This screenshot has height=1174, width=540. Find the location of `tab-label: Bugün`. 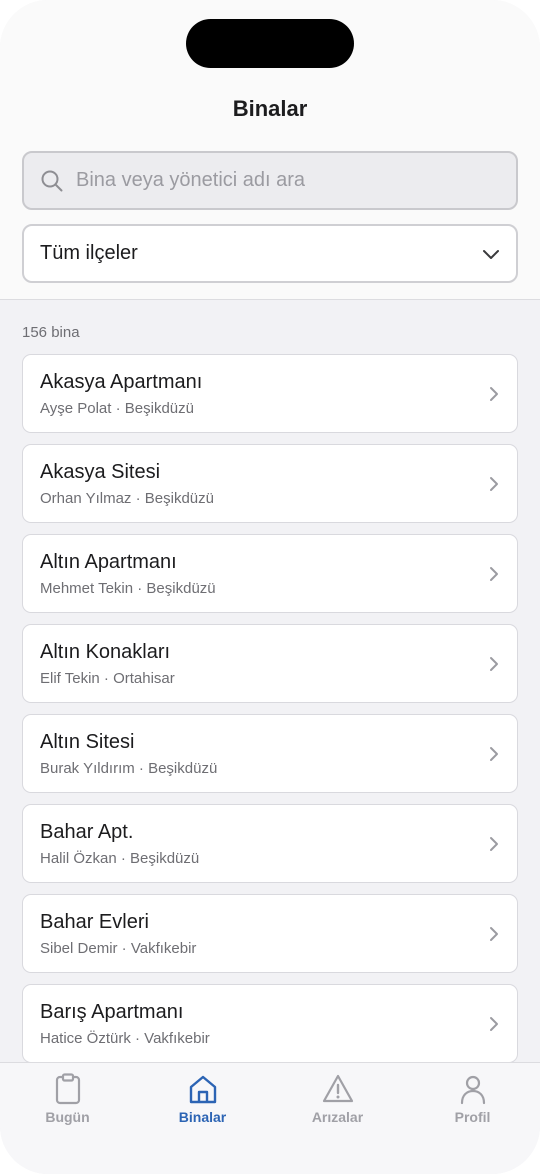

tab-label: Bugün is located at coordinates (67, 1117).